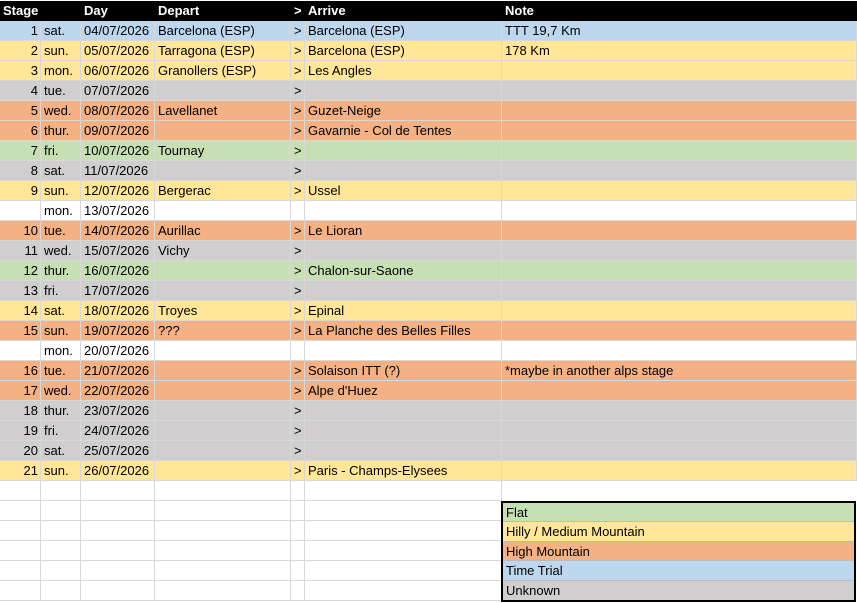  I want to click on header-depart: Depart, so click(223, 11).